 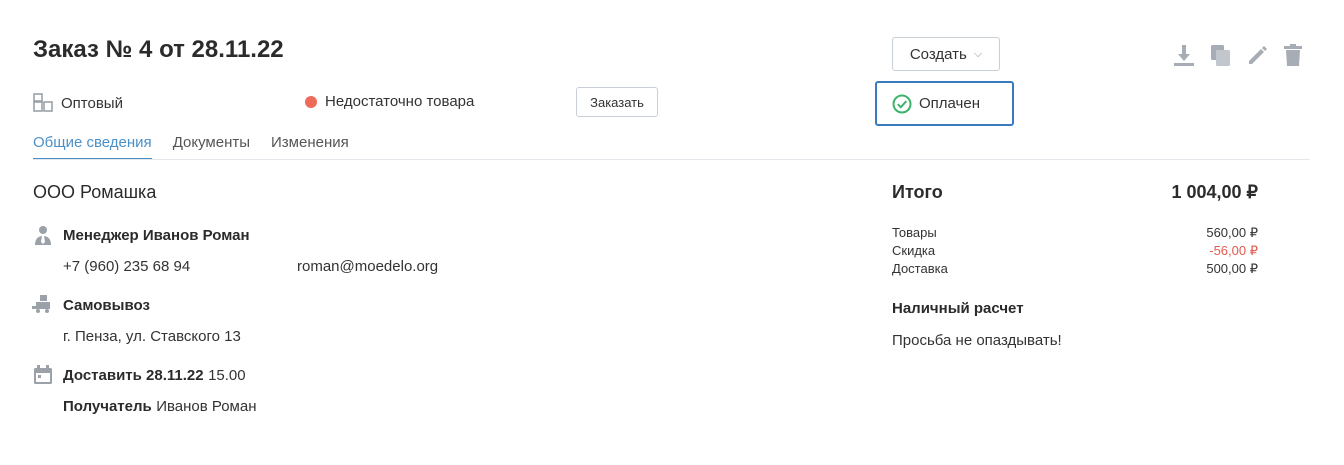 I want to click on tab-documents: Документы, so click(x=211, y=147).